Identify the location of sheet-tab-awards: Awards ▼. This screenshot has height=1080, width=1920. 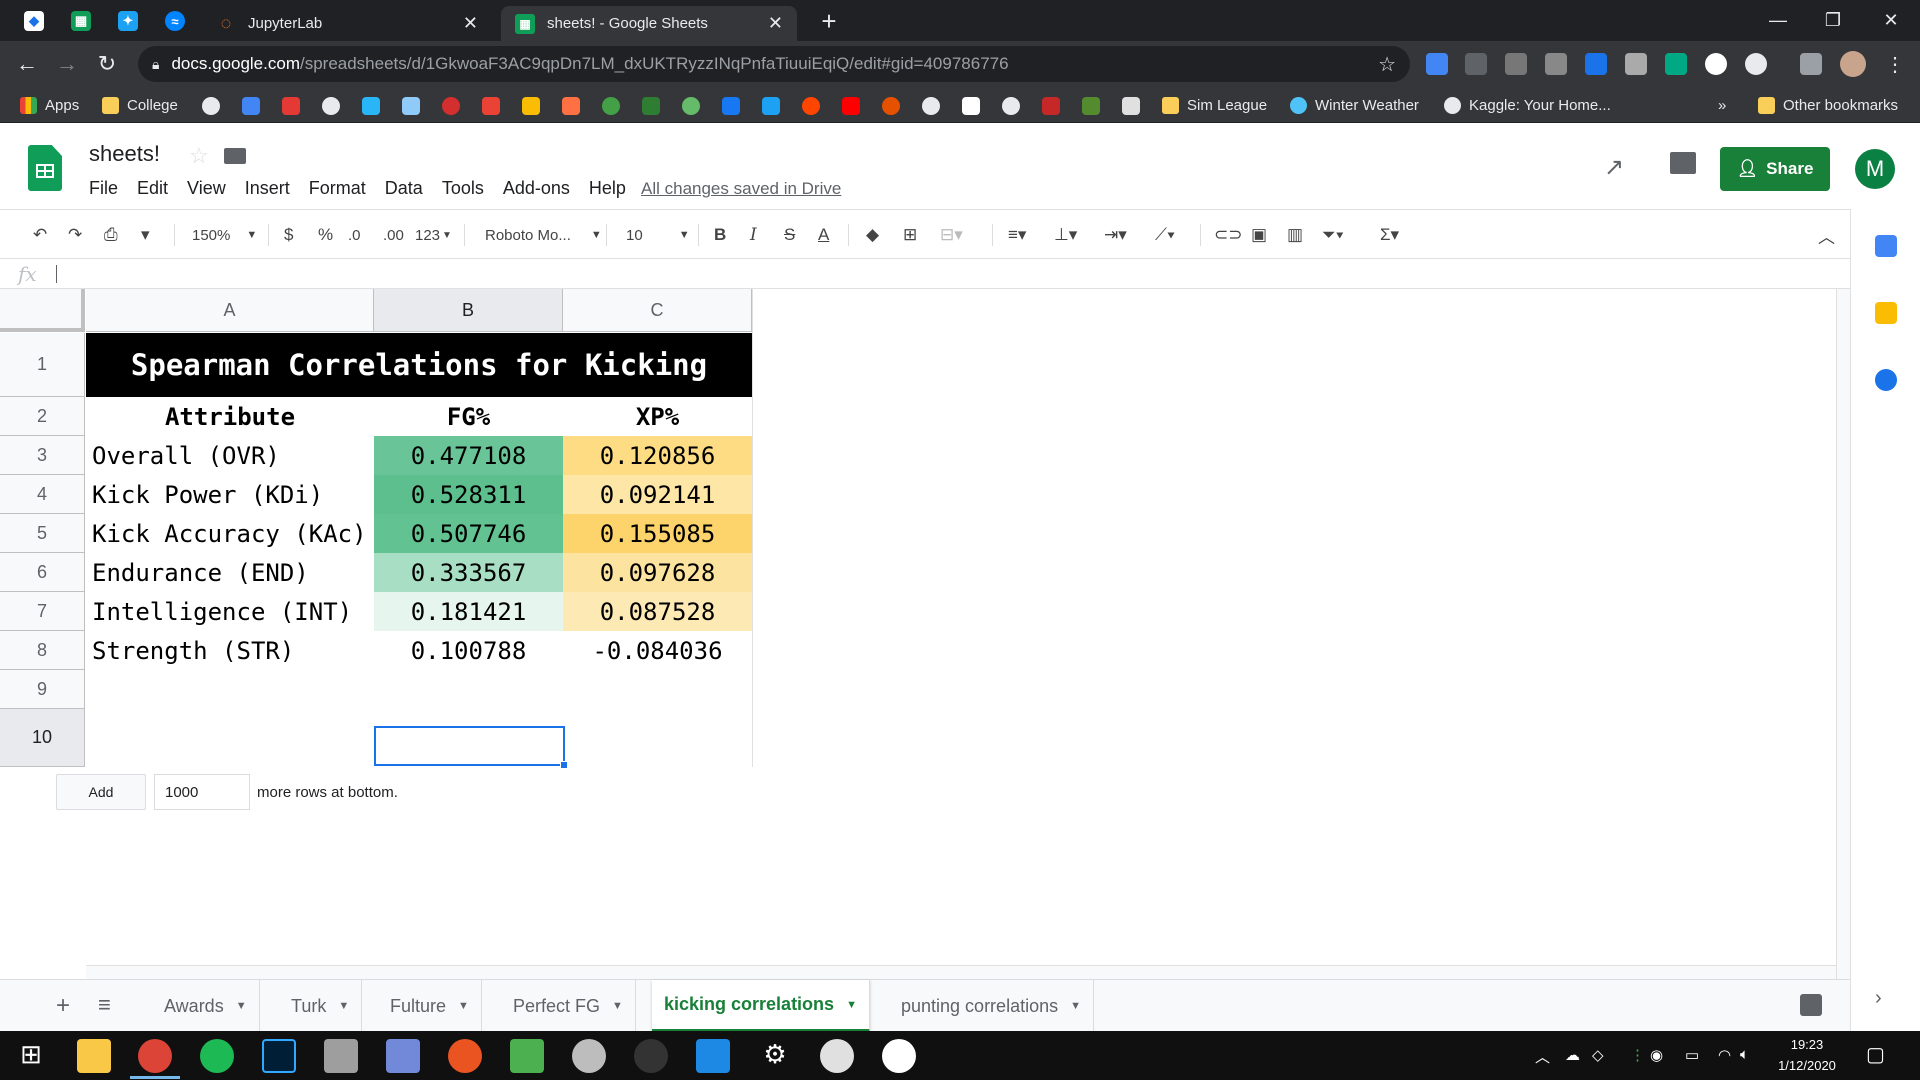
(206, 1006).